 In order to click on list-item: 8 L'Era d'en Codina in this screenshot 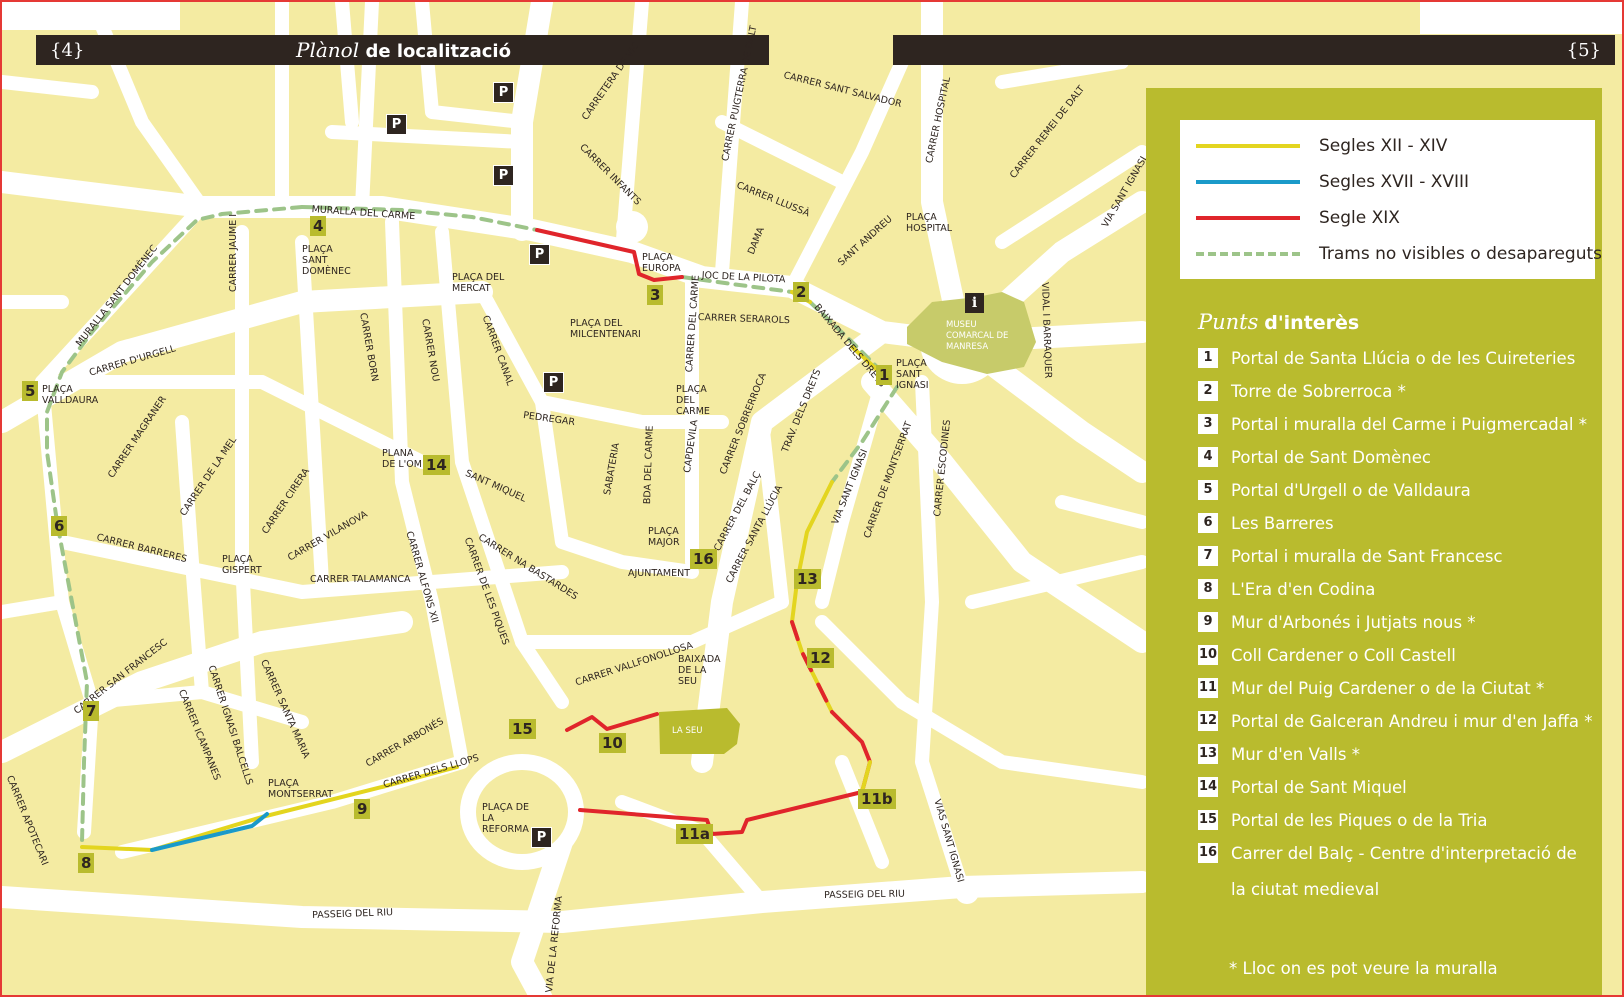, I will do `click(1398, 590)`.